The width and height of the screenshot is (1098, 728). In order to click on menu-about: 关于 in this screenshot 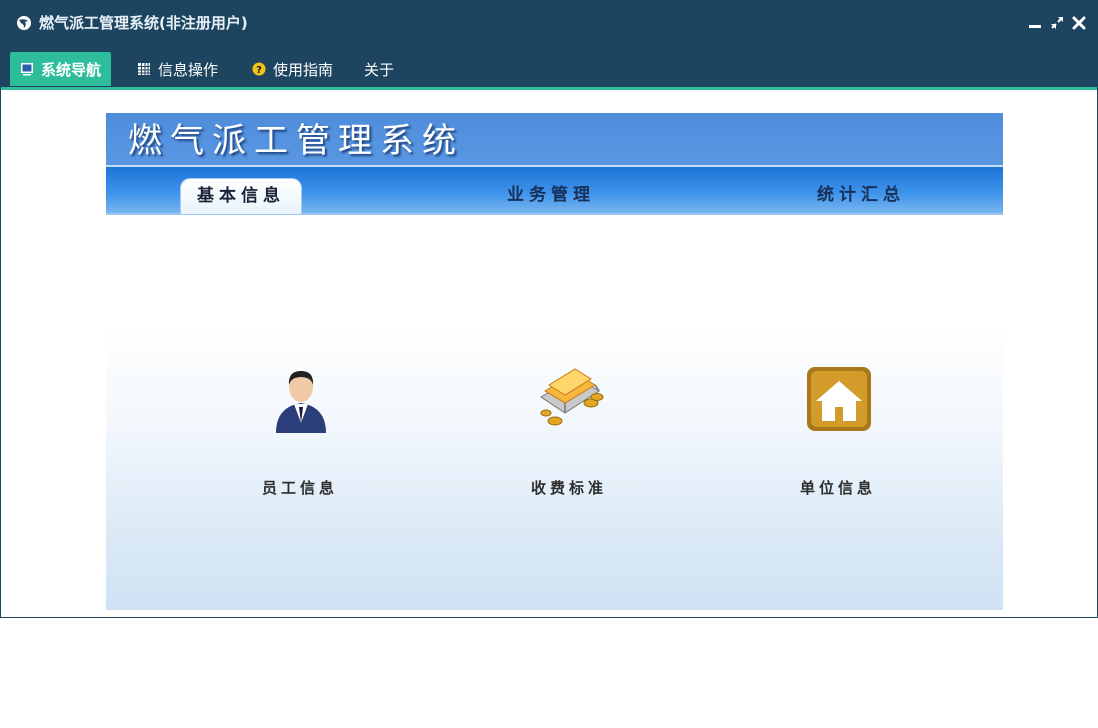, I will do `click(379, 69)`.